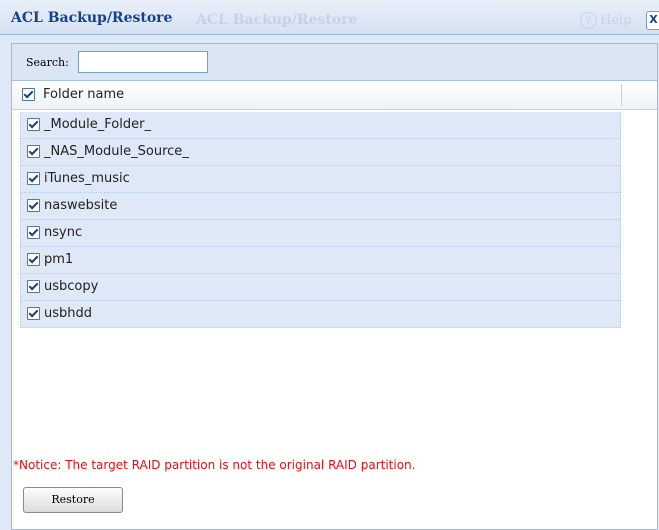 The height and width of the screenshot is (530, 659). Describe the element at coordinates (63, 232) in the screenshot. I see `folder-name: nsync` at that location.